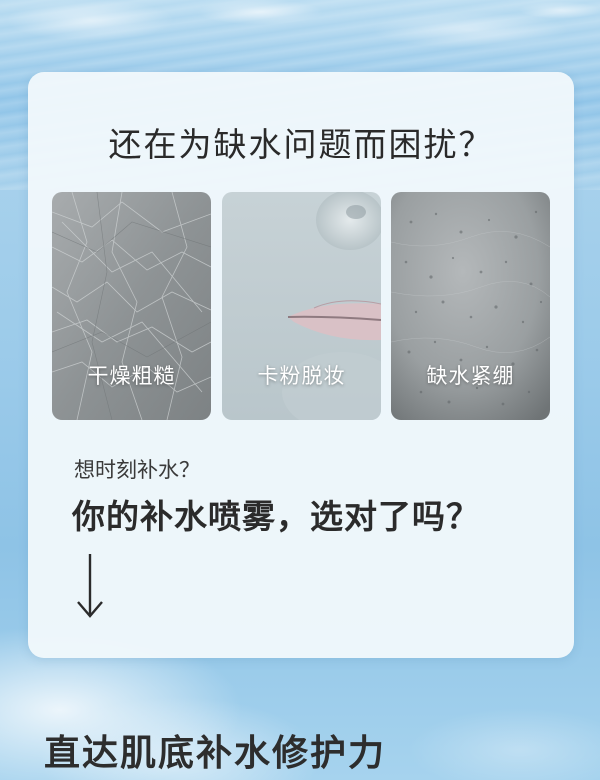 The image size is (600, 780). I want to click on tile-dehydrated-tight: 缺水紧绷, so click(470, 306).